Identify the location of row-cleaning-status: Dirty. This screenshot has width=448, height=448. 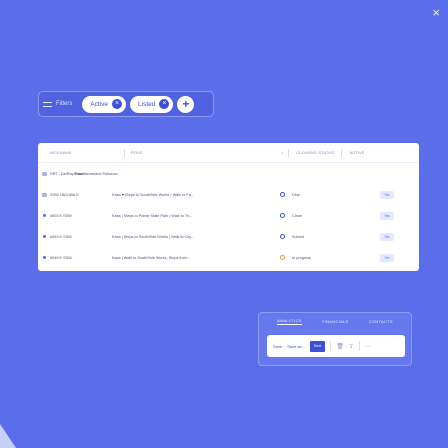
(313, 194).